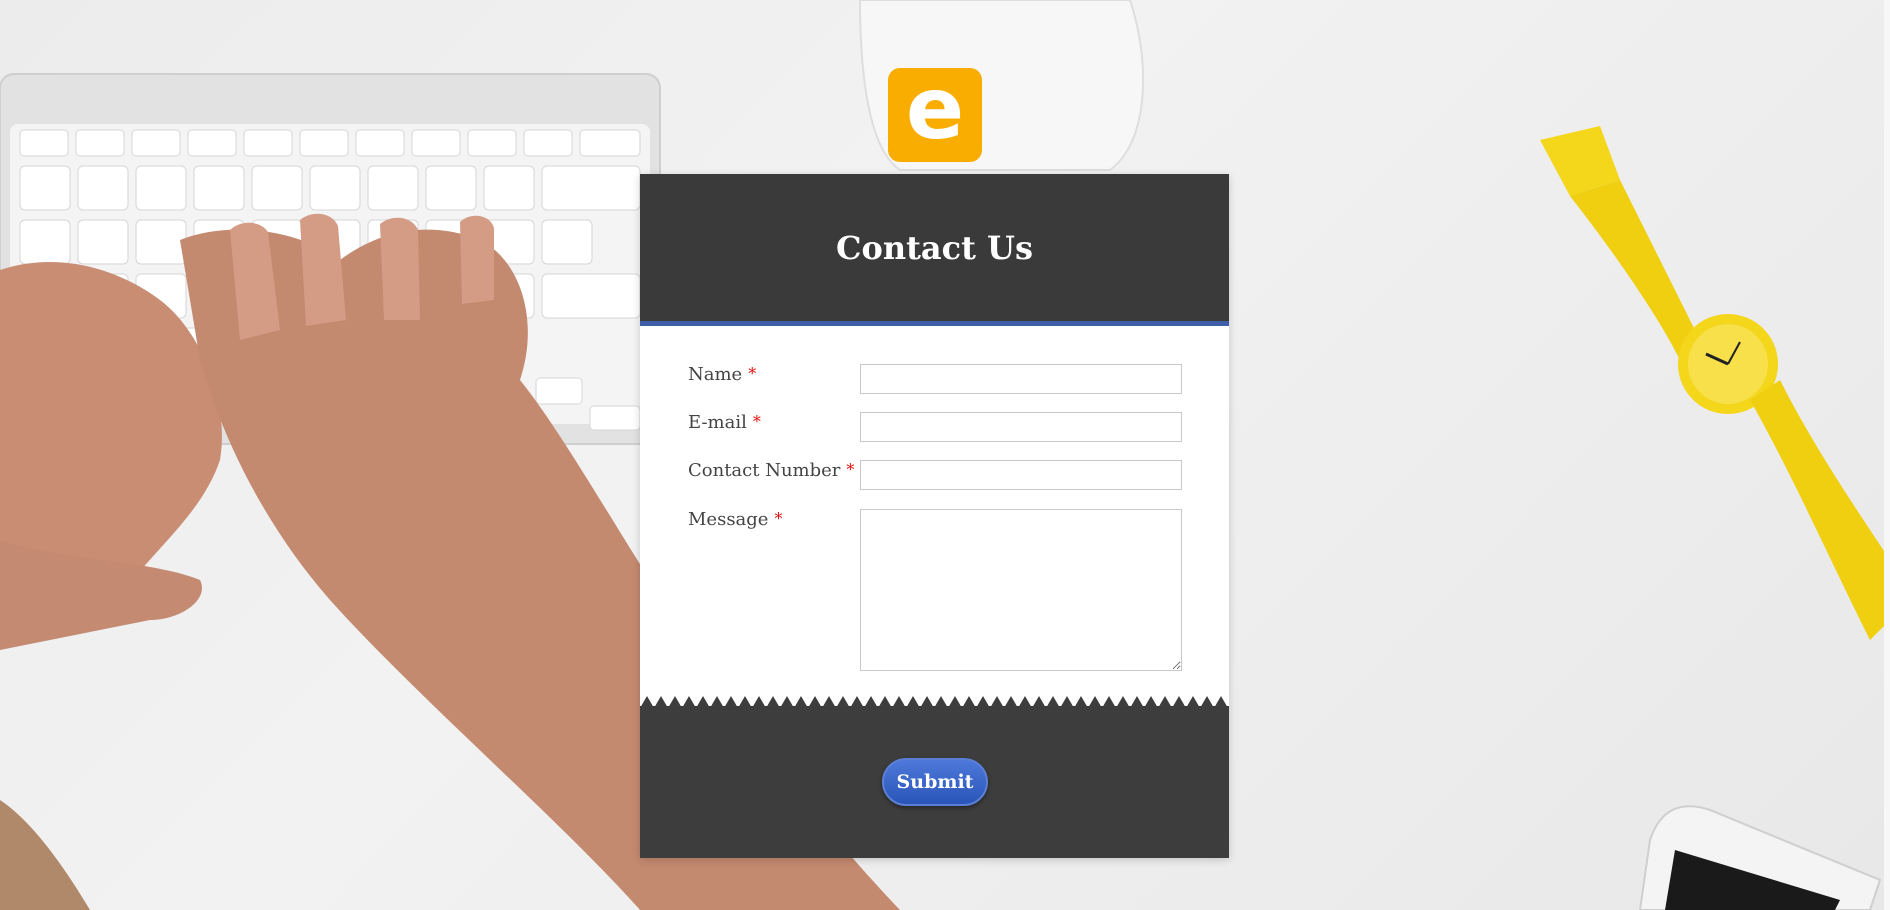  What do you see at coordinates (934, 702) in the screenshot?
I see `zigzag-divider` at bounding box center [934, 702].